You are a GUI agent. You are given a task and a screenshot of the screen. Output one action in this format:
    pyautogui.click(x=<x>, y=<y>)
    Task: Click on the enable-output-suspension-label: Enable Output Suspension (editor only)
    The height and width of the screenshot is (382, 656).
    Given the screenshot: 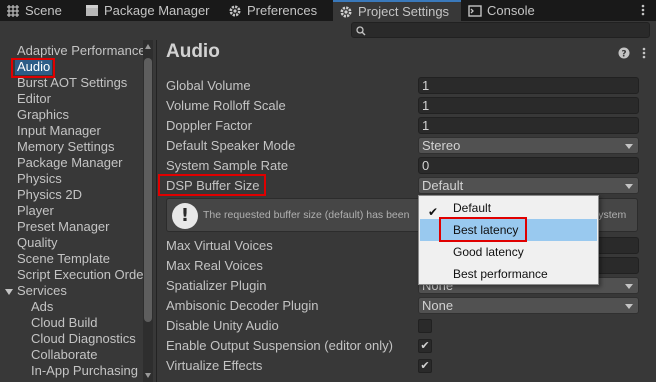 What is the action you would take?
    pyautogui.click(x=279, y=345)
    